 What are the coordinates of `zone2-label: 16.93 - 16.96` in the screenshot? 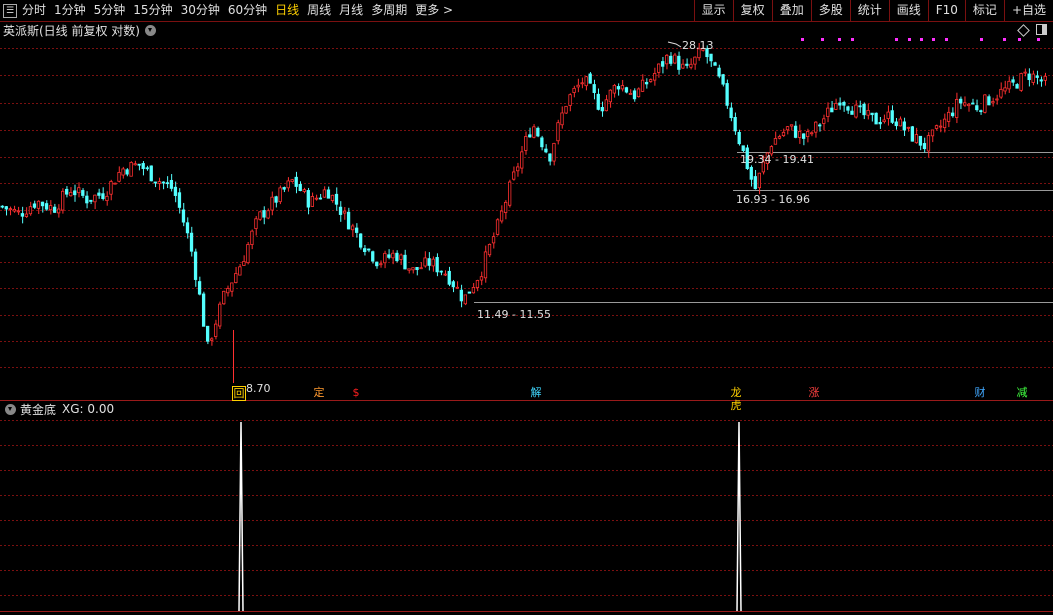 It's located at (773, 199).